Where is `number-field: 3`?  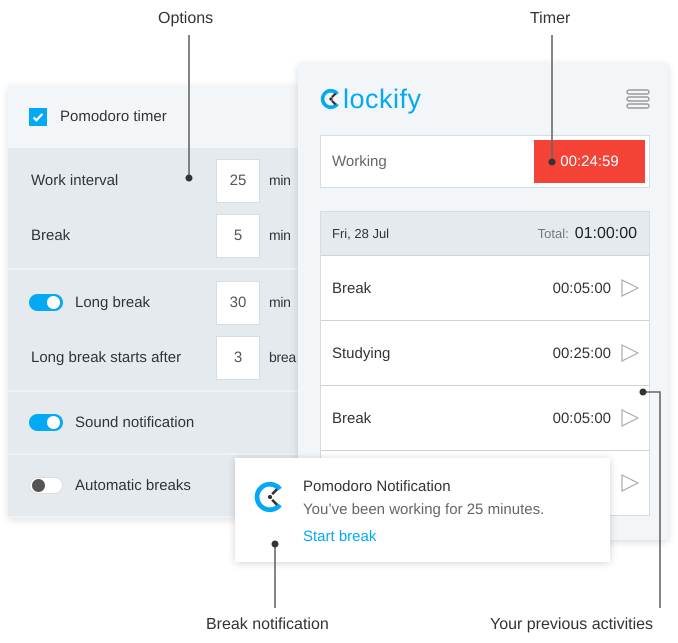 number-field: 3 is located at coordinates (238, 358).